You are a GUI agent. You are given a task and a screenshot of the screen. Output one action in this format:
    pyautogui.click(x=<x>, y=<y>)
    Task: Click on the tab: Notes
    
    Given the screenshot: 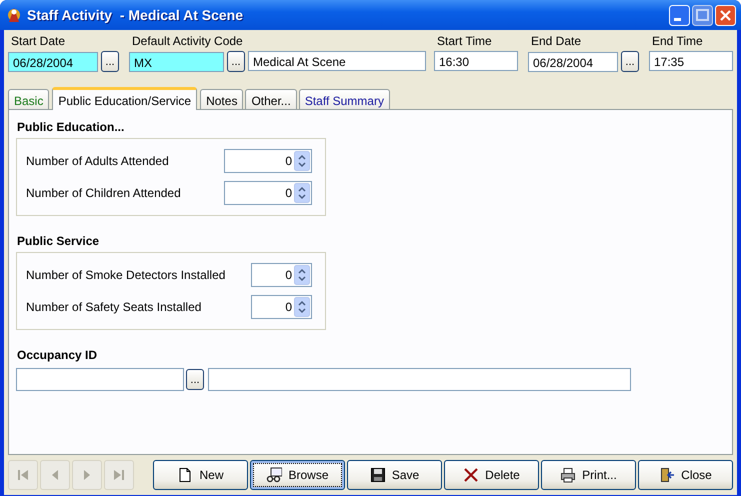 What is the action you would take?
    pyautogui.click(x=222, y=99)
    